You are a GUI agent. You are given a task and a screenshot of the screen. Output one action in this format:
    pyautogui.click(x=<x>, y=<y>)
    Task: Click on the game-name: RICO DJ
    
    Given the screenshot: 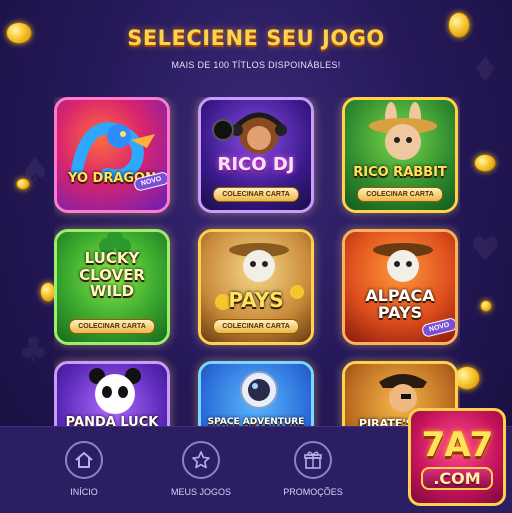 What is the action you would take?
    pyautogui.click(x=256, y=164)
    